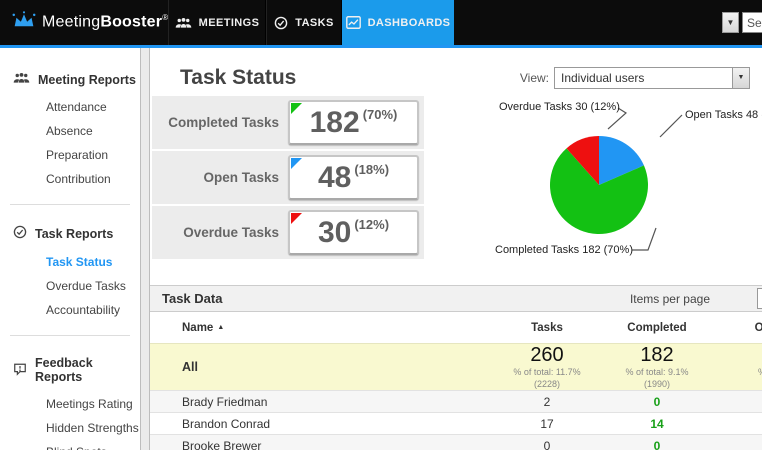 The image size is (762, 450). Describe the element at coordinates (752, 22) in the screenshot. I see `search-input` at that location.